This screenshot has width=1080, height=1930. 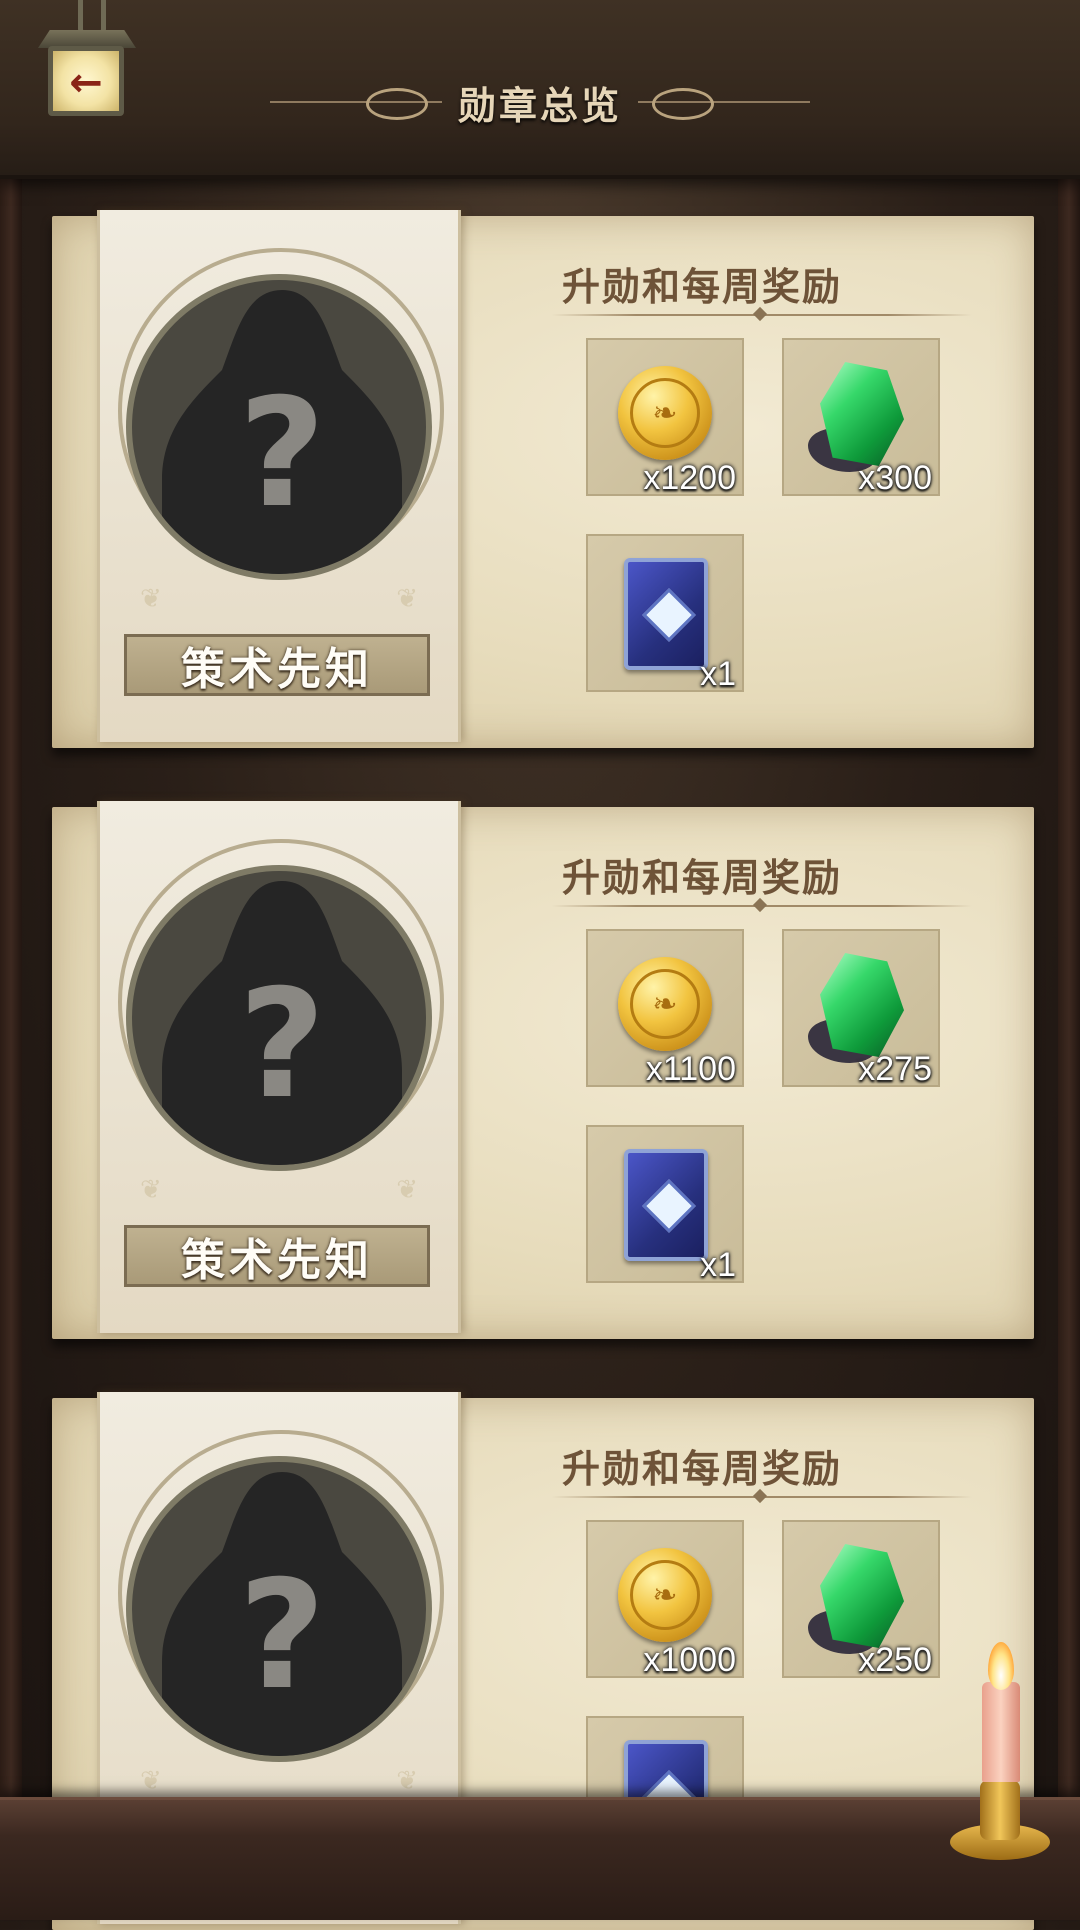 I want to click on reward-slot-gem: x275, so click(x=861, y=1008).